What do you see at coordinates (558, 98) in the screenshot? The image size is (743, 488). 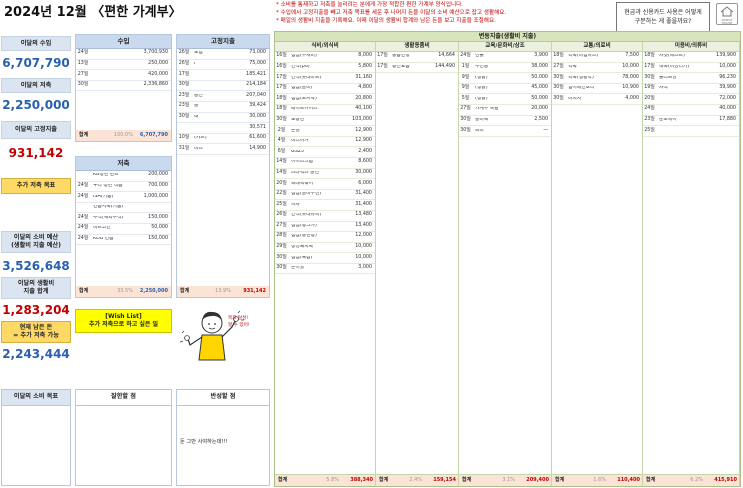 I see `variable-row-date: 30일` at bounding box center [558, 98].